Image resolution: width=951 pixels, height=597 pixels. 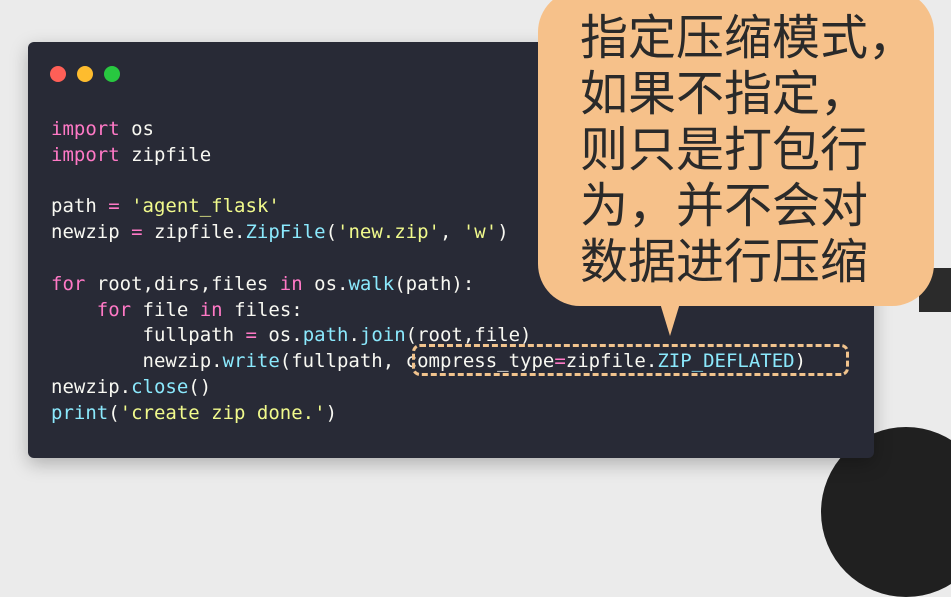 What do you see at coordinates (724, 150) in the screenshot?
I see `callout-line: 则只是打包行` at bounding box center [724, 150].